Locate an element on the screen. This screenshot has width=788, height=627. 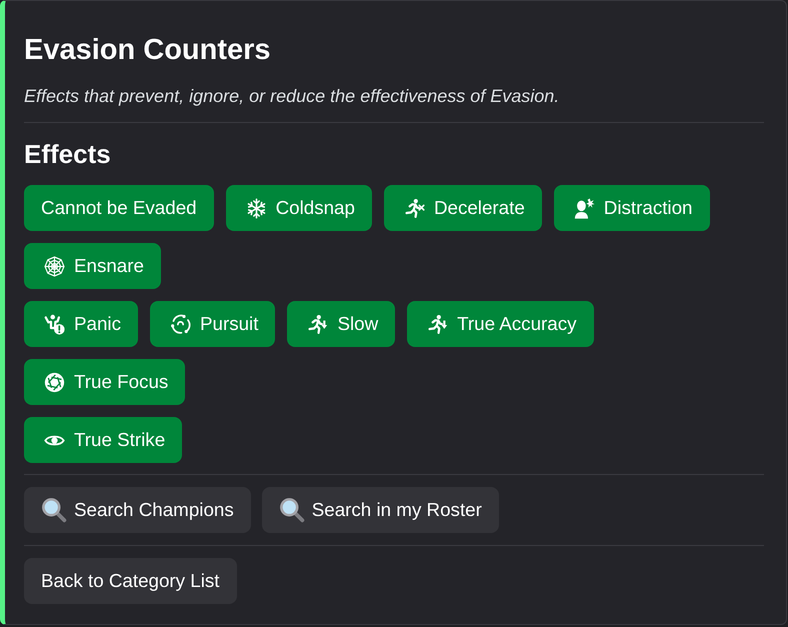
swirl-icon is located at coordinates (180, 324).